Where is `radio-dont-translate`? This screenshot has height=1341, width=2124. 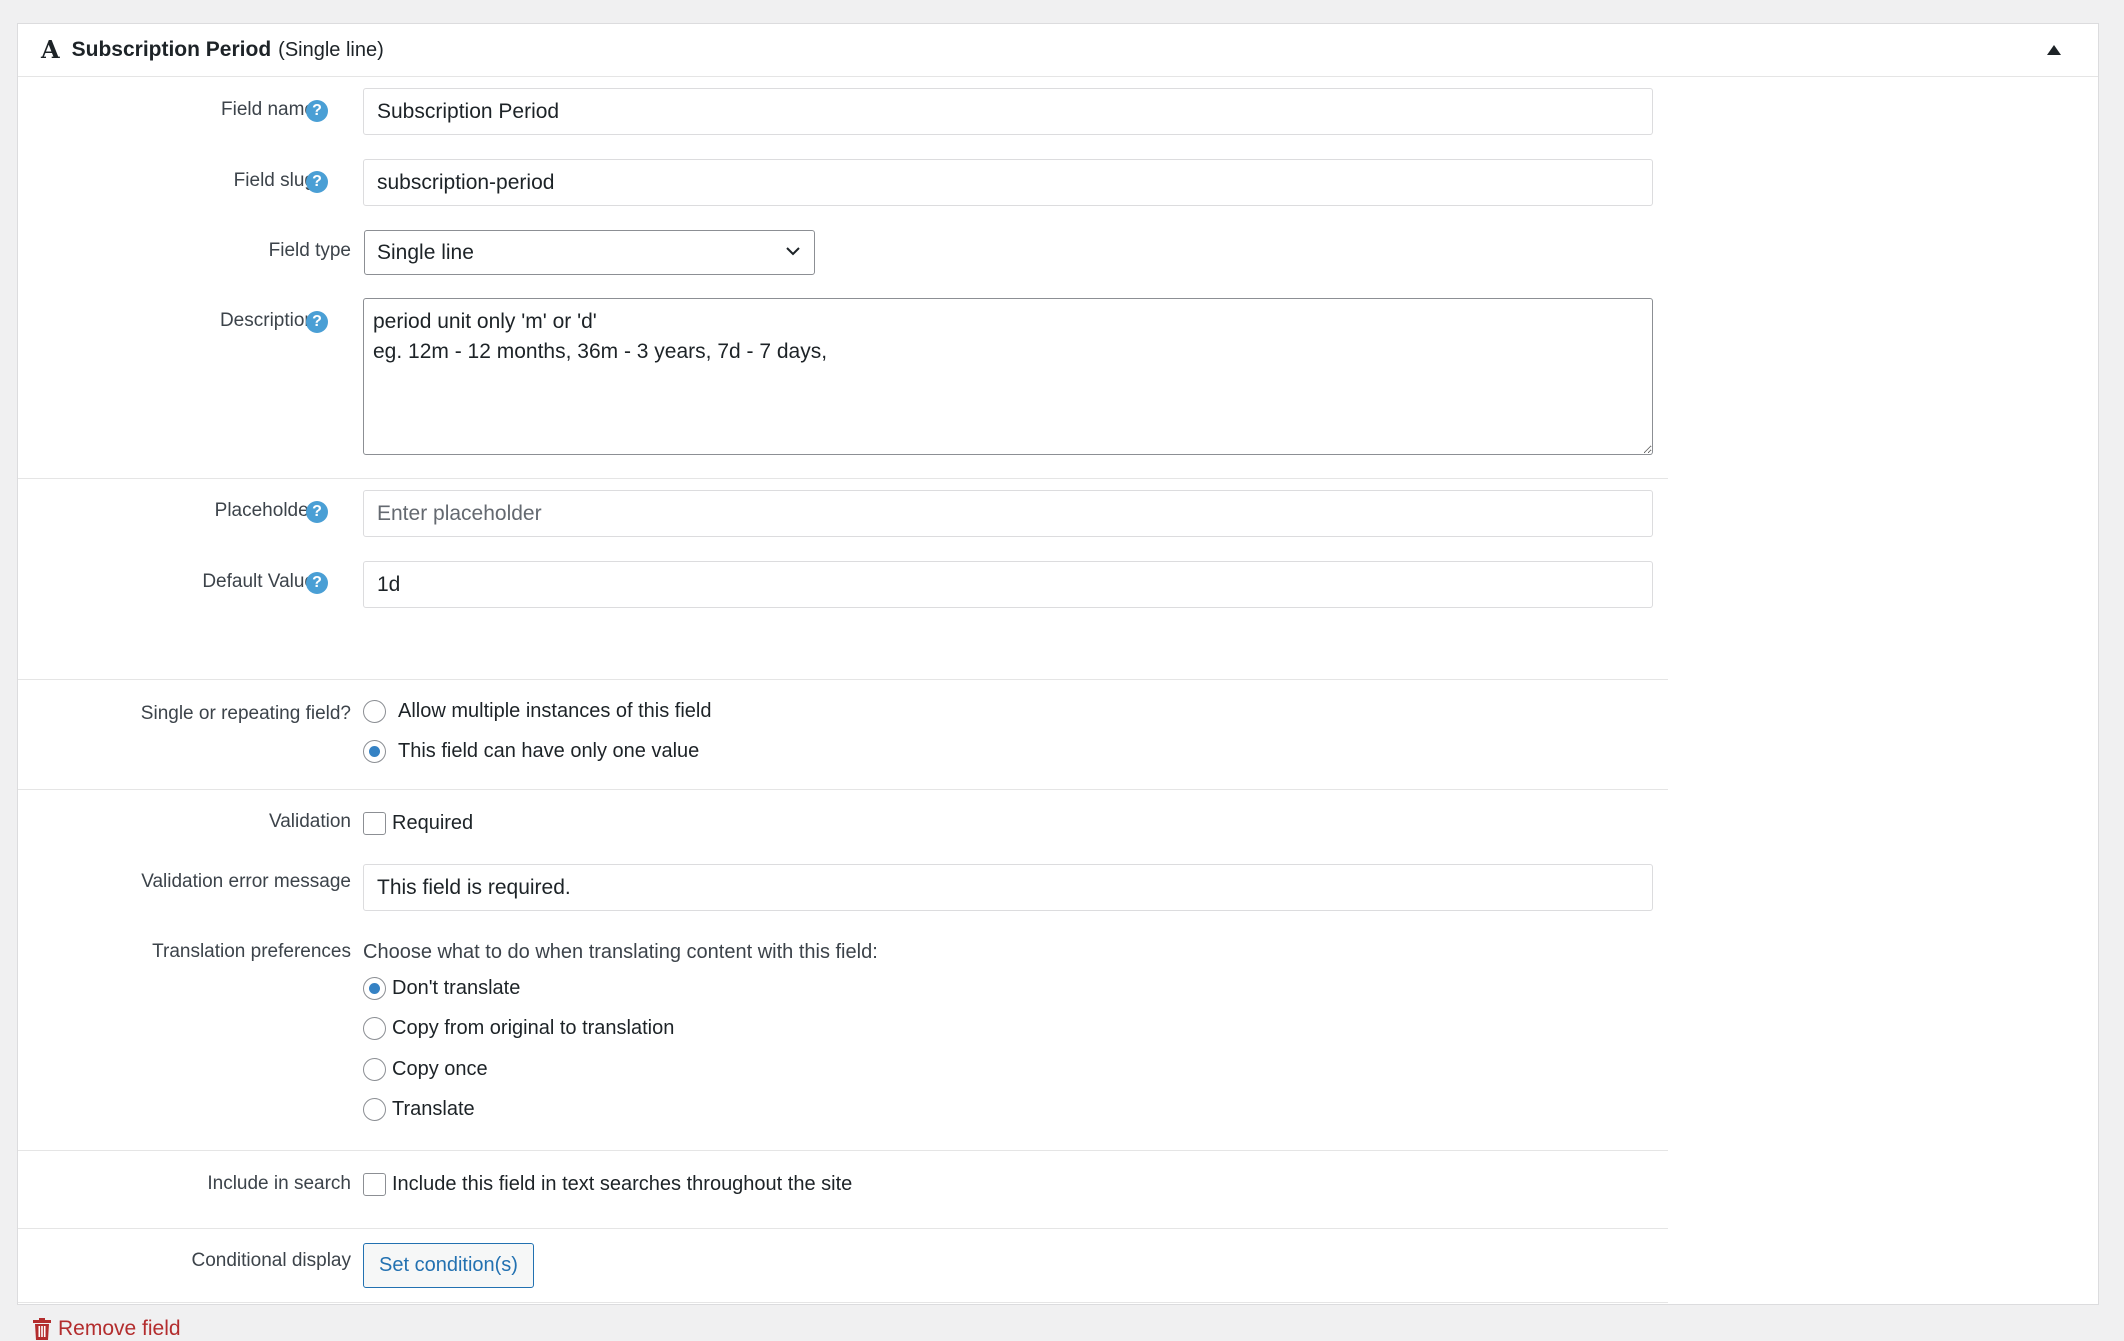 radio-dont-translate is located at coordinates (374, 988).